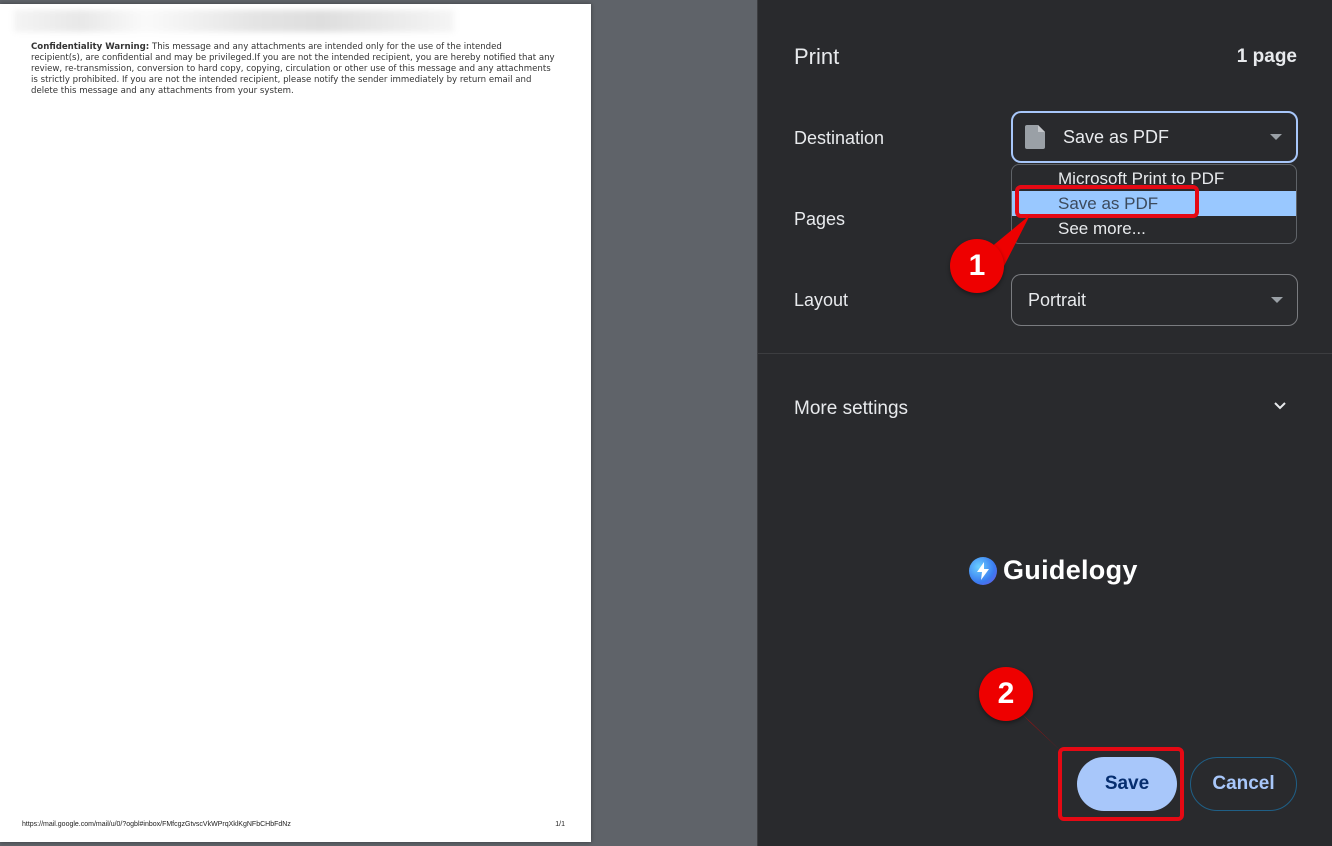 The height and width of the screenshot is (846, 1332). Describe the element at coordinates (1107, 201) in the screenshot. I see `highlight-save-as-pdf` at that location.